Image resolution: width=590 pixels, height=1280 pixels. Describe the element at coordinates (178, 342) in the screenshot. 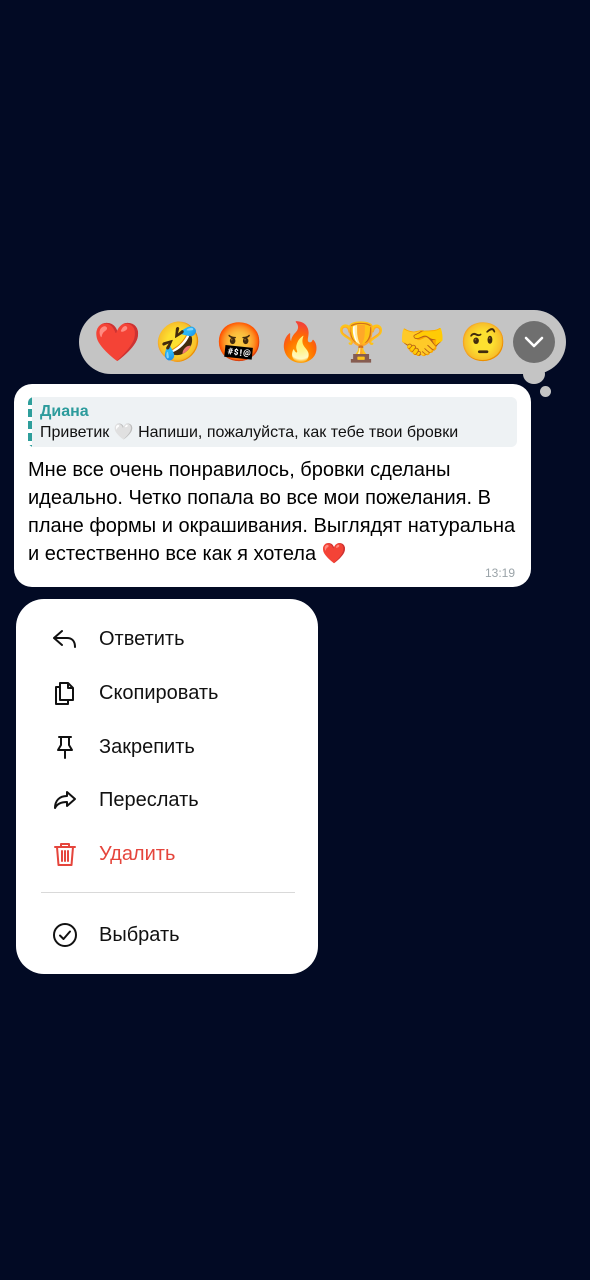

I see `reaction-rofl: 🤣` at that location.